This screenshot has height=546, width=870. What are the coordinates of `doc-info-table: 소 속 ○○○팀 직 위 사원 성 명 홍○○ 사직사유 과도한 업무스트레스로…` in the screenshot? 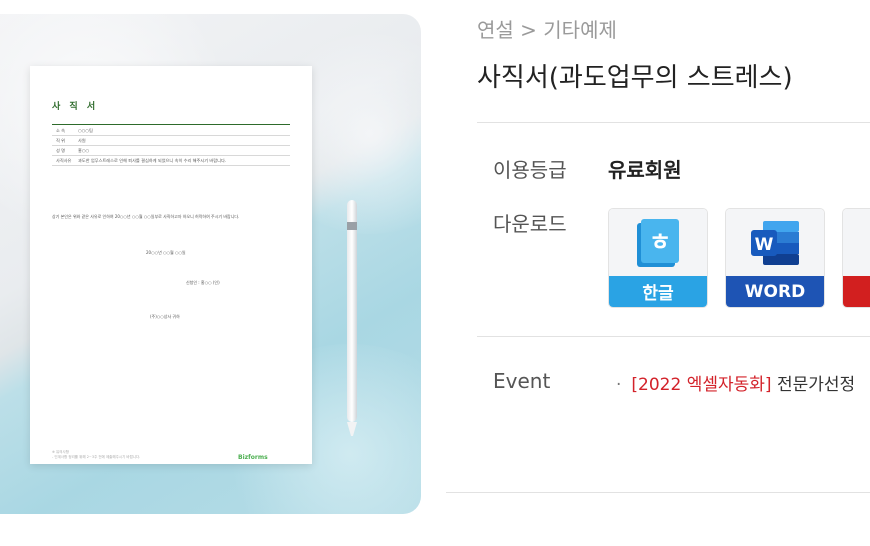 It's located at (171, 146).